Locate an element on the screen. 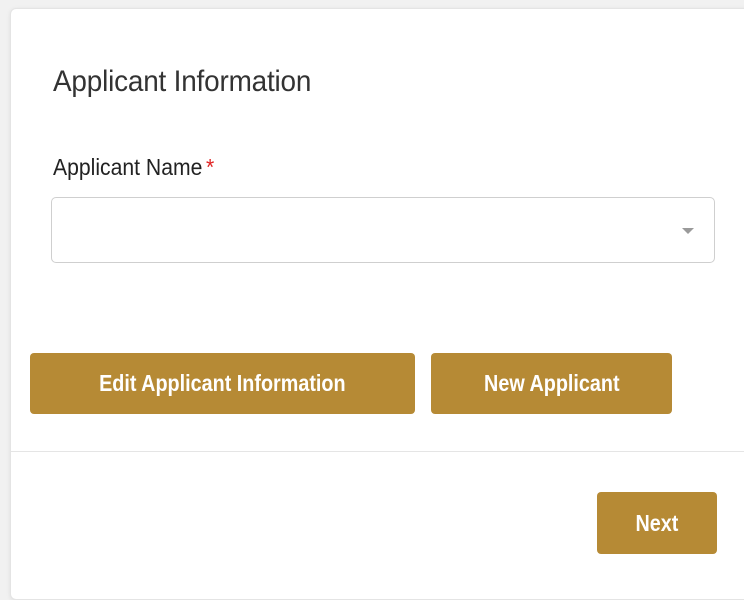 The height and width of the screenshot is (600, 744). footer-divider is located at coordinates (377, 451).